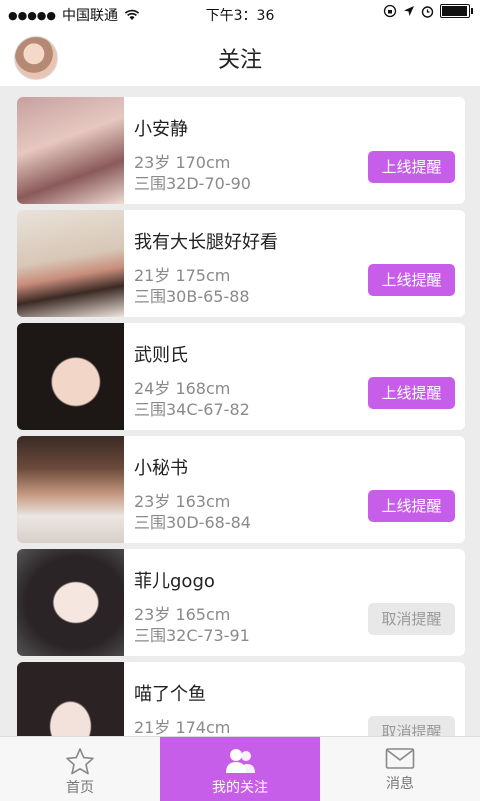 This screenshot has height=801, width=480. Describe the element at coordinates (80, 761) in the screenshot. I see `star-icon` at that location.